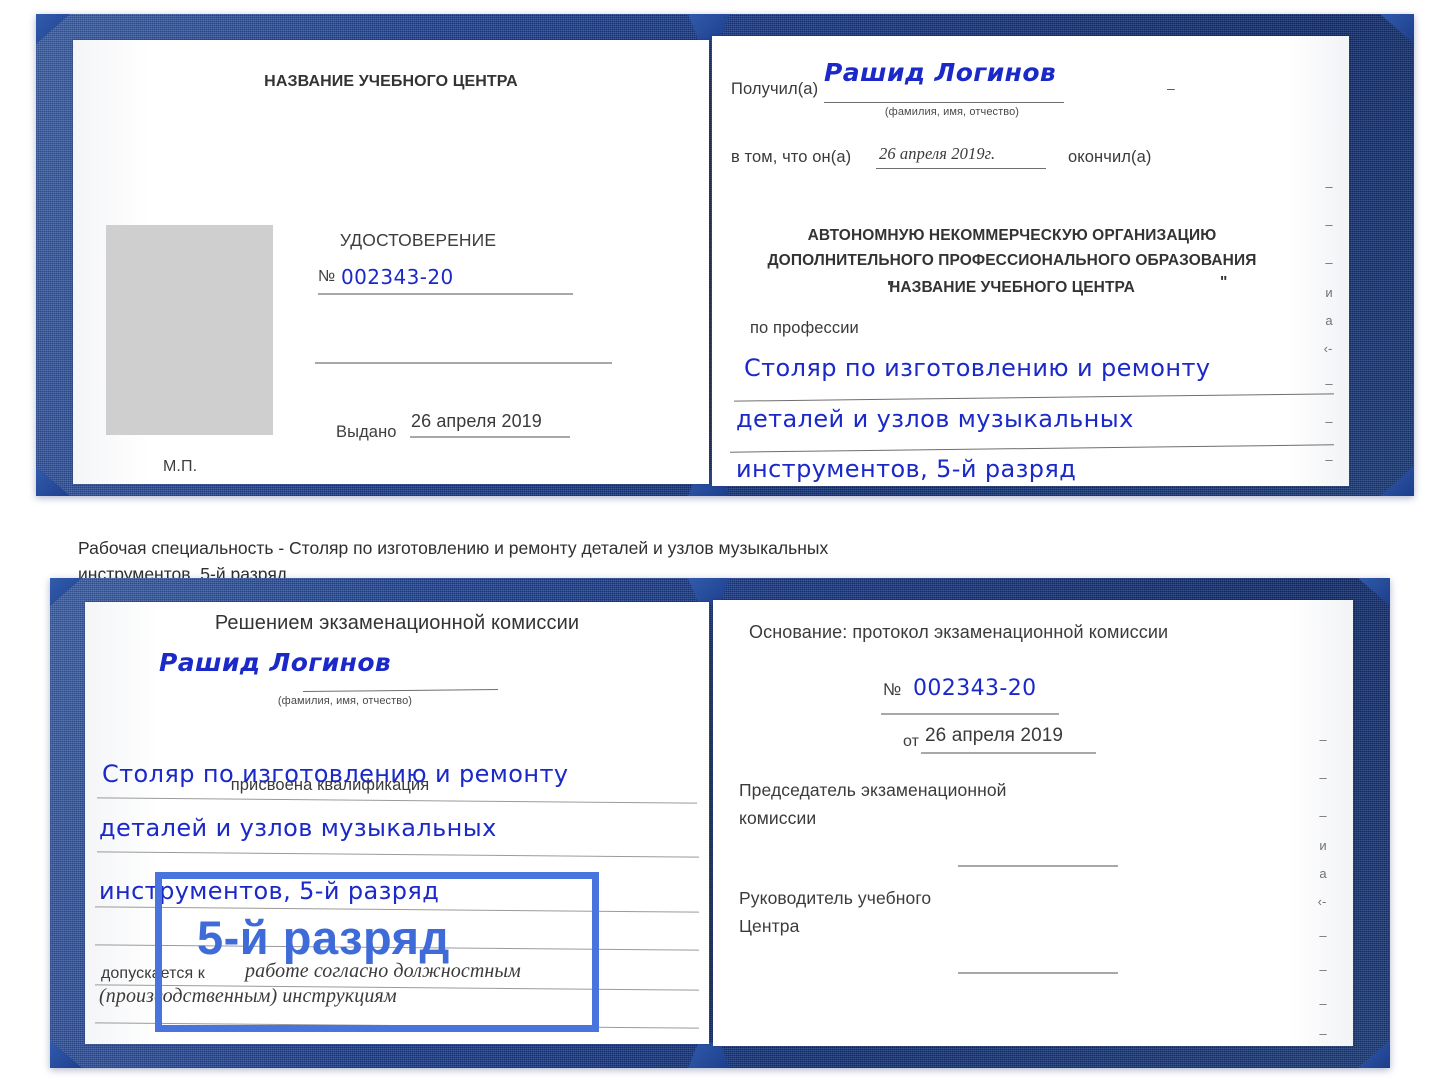 This screenshot has height=1085, width=1448. Describe the element at coordinates (775, 89) in the screenshot. I see `received-label: Получил(а)` at that location.